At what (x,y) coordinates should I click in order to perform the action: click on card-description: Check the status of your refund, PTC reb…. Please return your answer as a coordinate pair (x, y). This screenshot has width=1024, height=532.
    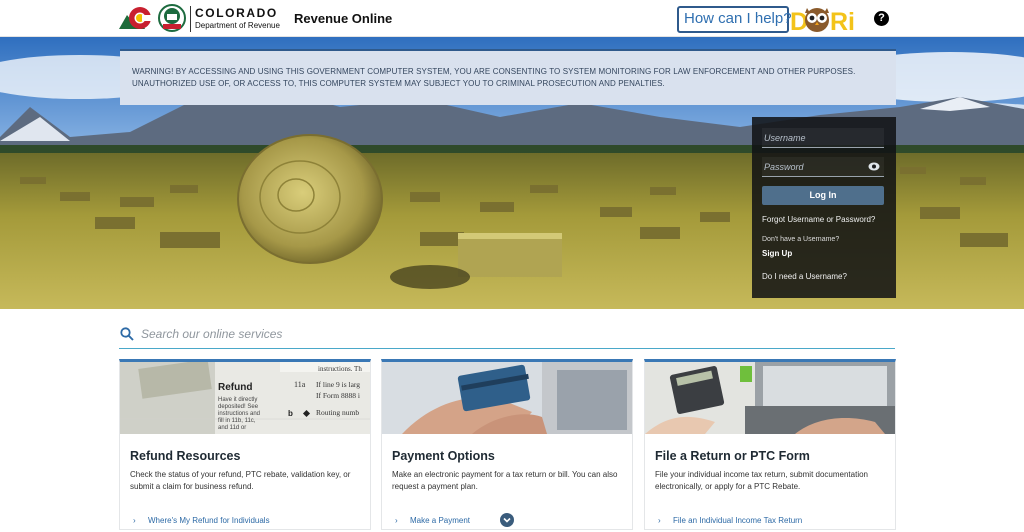
    Looking at the image, I should click on (240, 480).